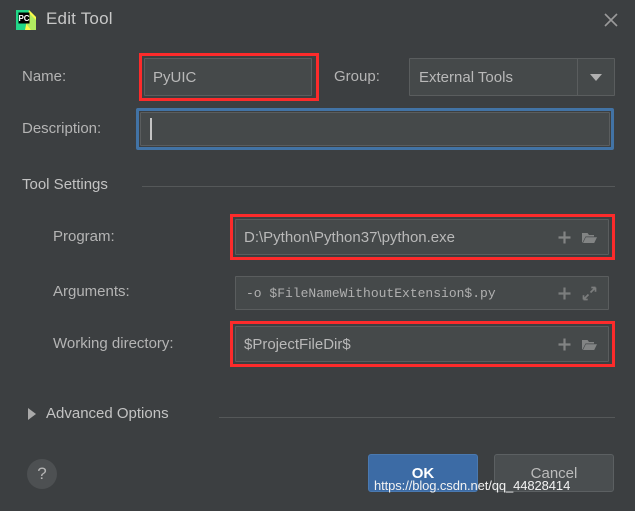 The width and height of the screenshot is (635, 511). Describe the element at coordinates (589, 293) in the screenshot. I see `expand-arrows-icon` at that location.